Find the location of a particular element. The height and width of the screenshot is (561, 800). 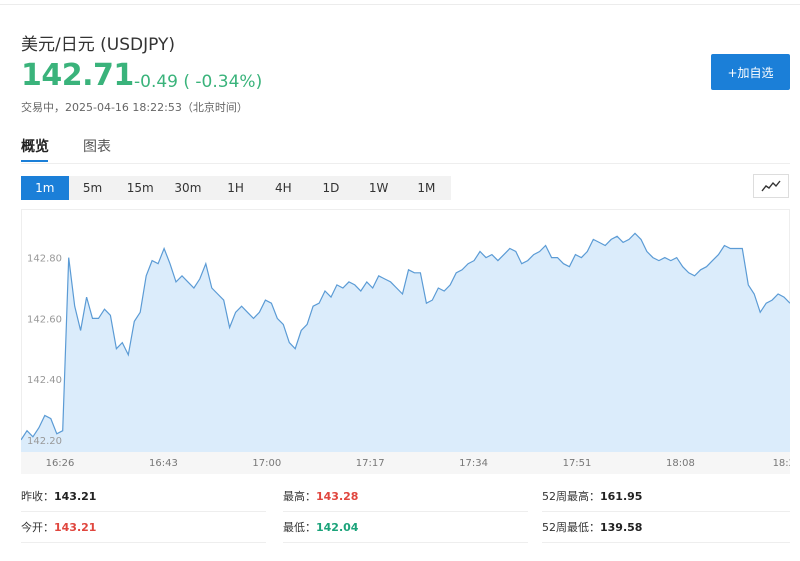

x-tick-label: 17:51 is located at coordinates (577, 463).